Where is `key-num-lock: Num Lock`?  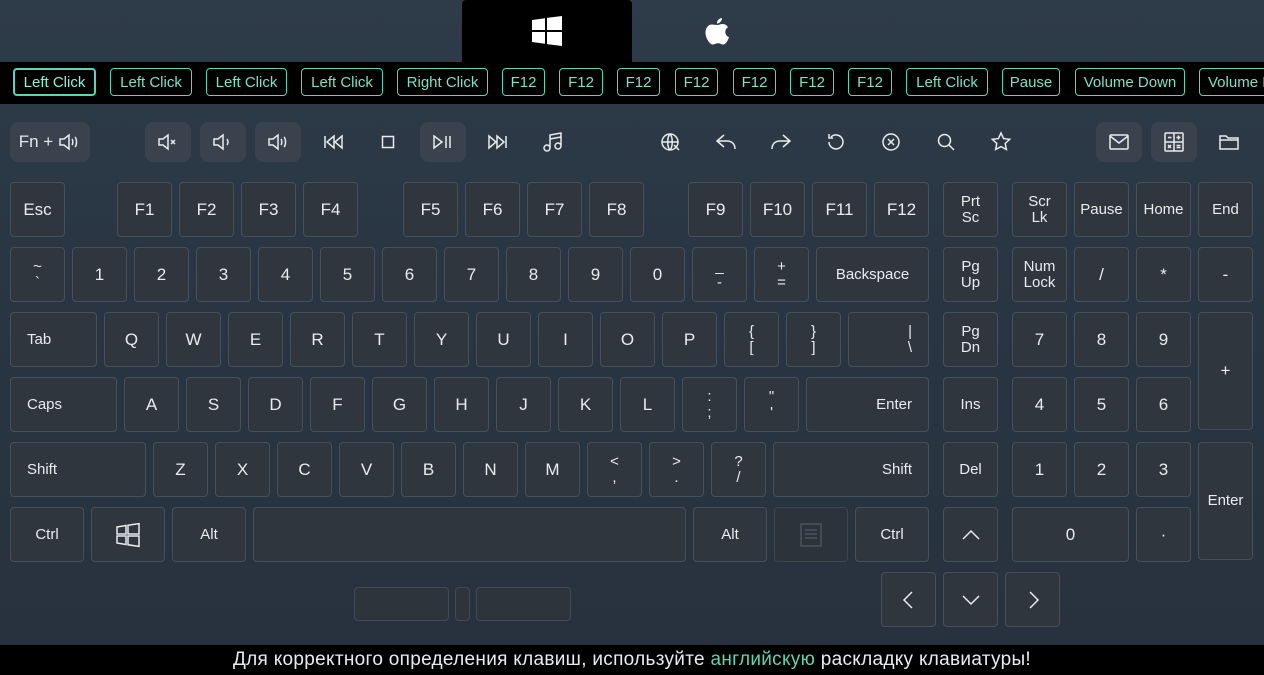 key-num-lock: Num Lock is located at coordinates (1039, 274).